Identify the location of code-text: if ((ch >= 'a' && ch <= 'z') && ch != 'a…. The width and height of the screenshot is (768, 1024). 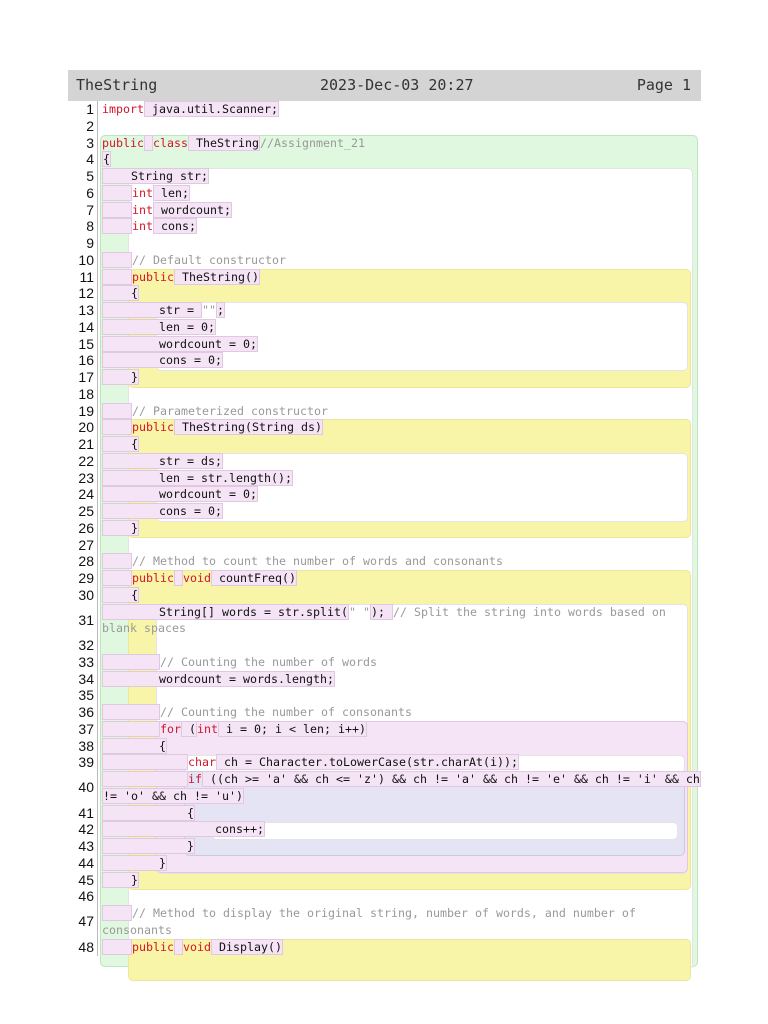
(401, 779).